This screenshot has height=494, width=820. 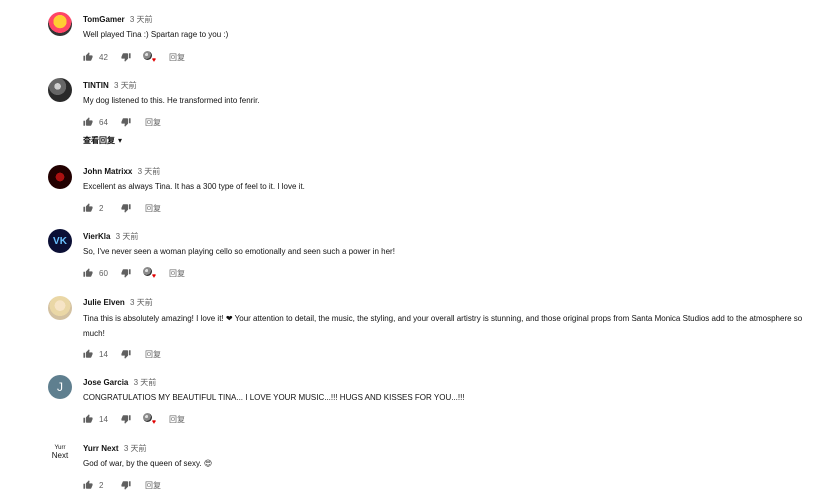 I want to click on author-name: Yurr Next, so click(x=101, y=448).